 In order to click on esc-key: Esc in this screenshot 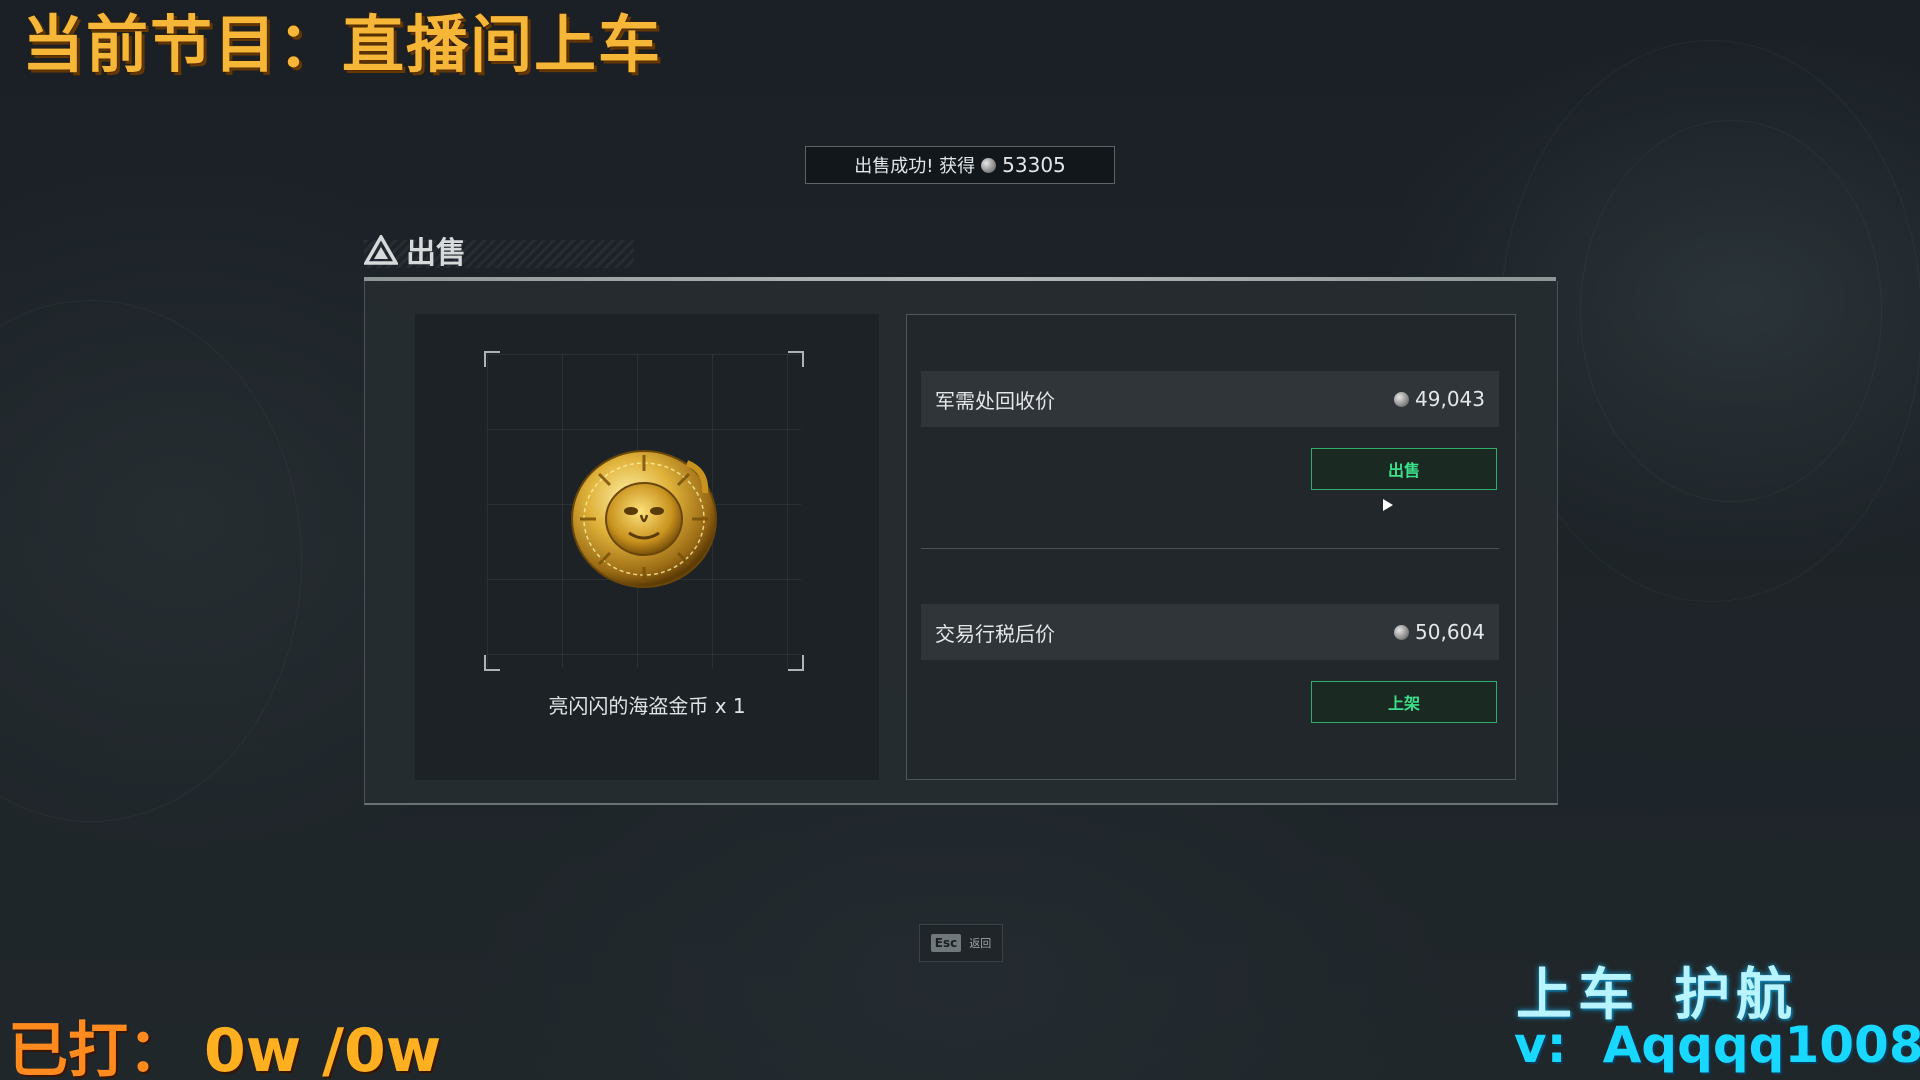, I will do `click(946, 943)`.